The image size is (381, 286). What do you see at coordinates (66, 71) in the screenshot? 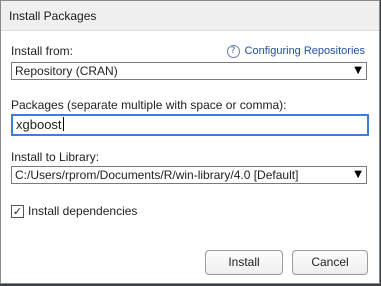
I see `install-from-value: Repository (CRAN)` at bounding box center [66, 71].